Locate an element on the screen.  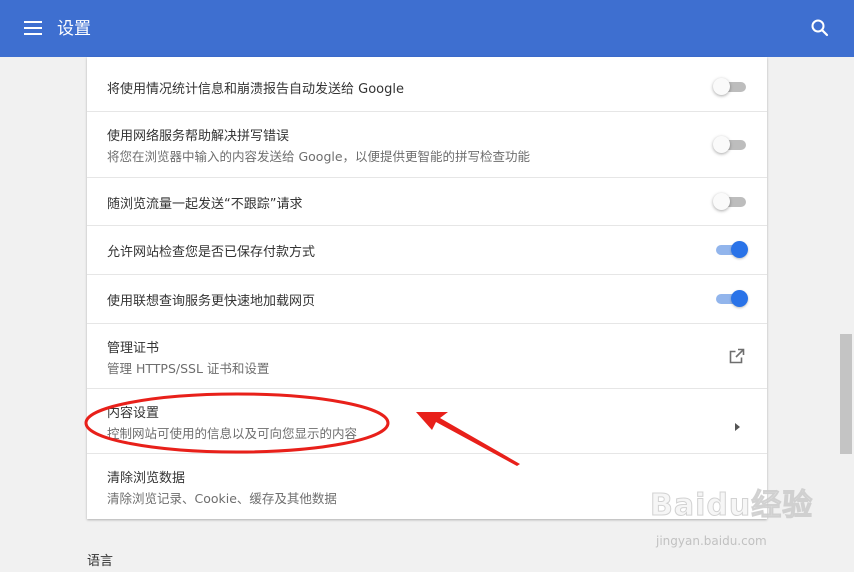
setting-subtitle: 清除浏览记录、Cookie、缓存及其他数据 is located at coordinates (222, 498).